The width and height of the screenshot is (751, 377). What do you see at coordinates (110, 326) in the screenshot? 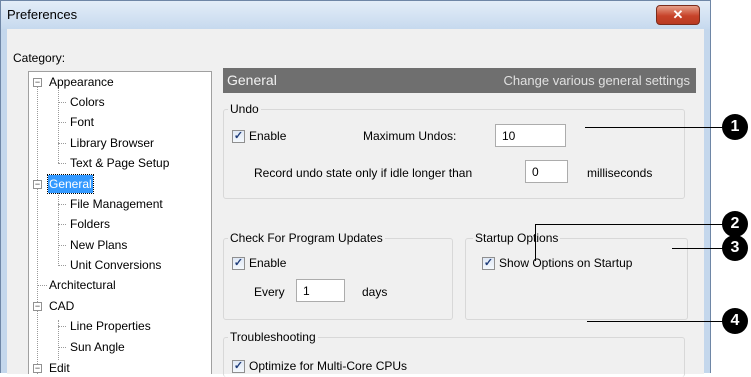
I see `tree-item-line-properties: Line Properties` at bounding box center [110, 326].